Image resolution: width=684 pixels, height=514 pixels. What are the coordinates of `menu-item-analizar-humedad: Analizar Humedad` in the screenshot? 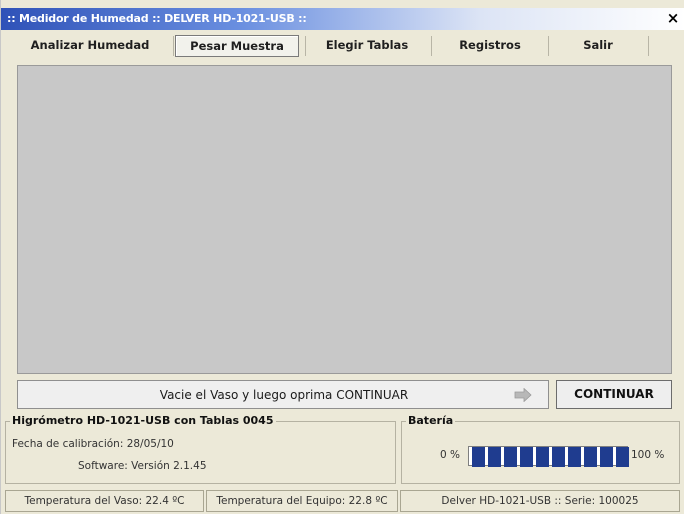 It's located at (90, 45).